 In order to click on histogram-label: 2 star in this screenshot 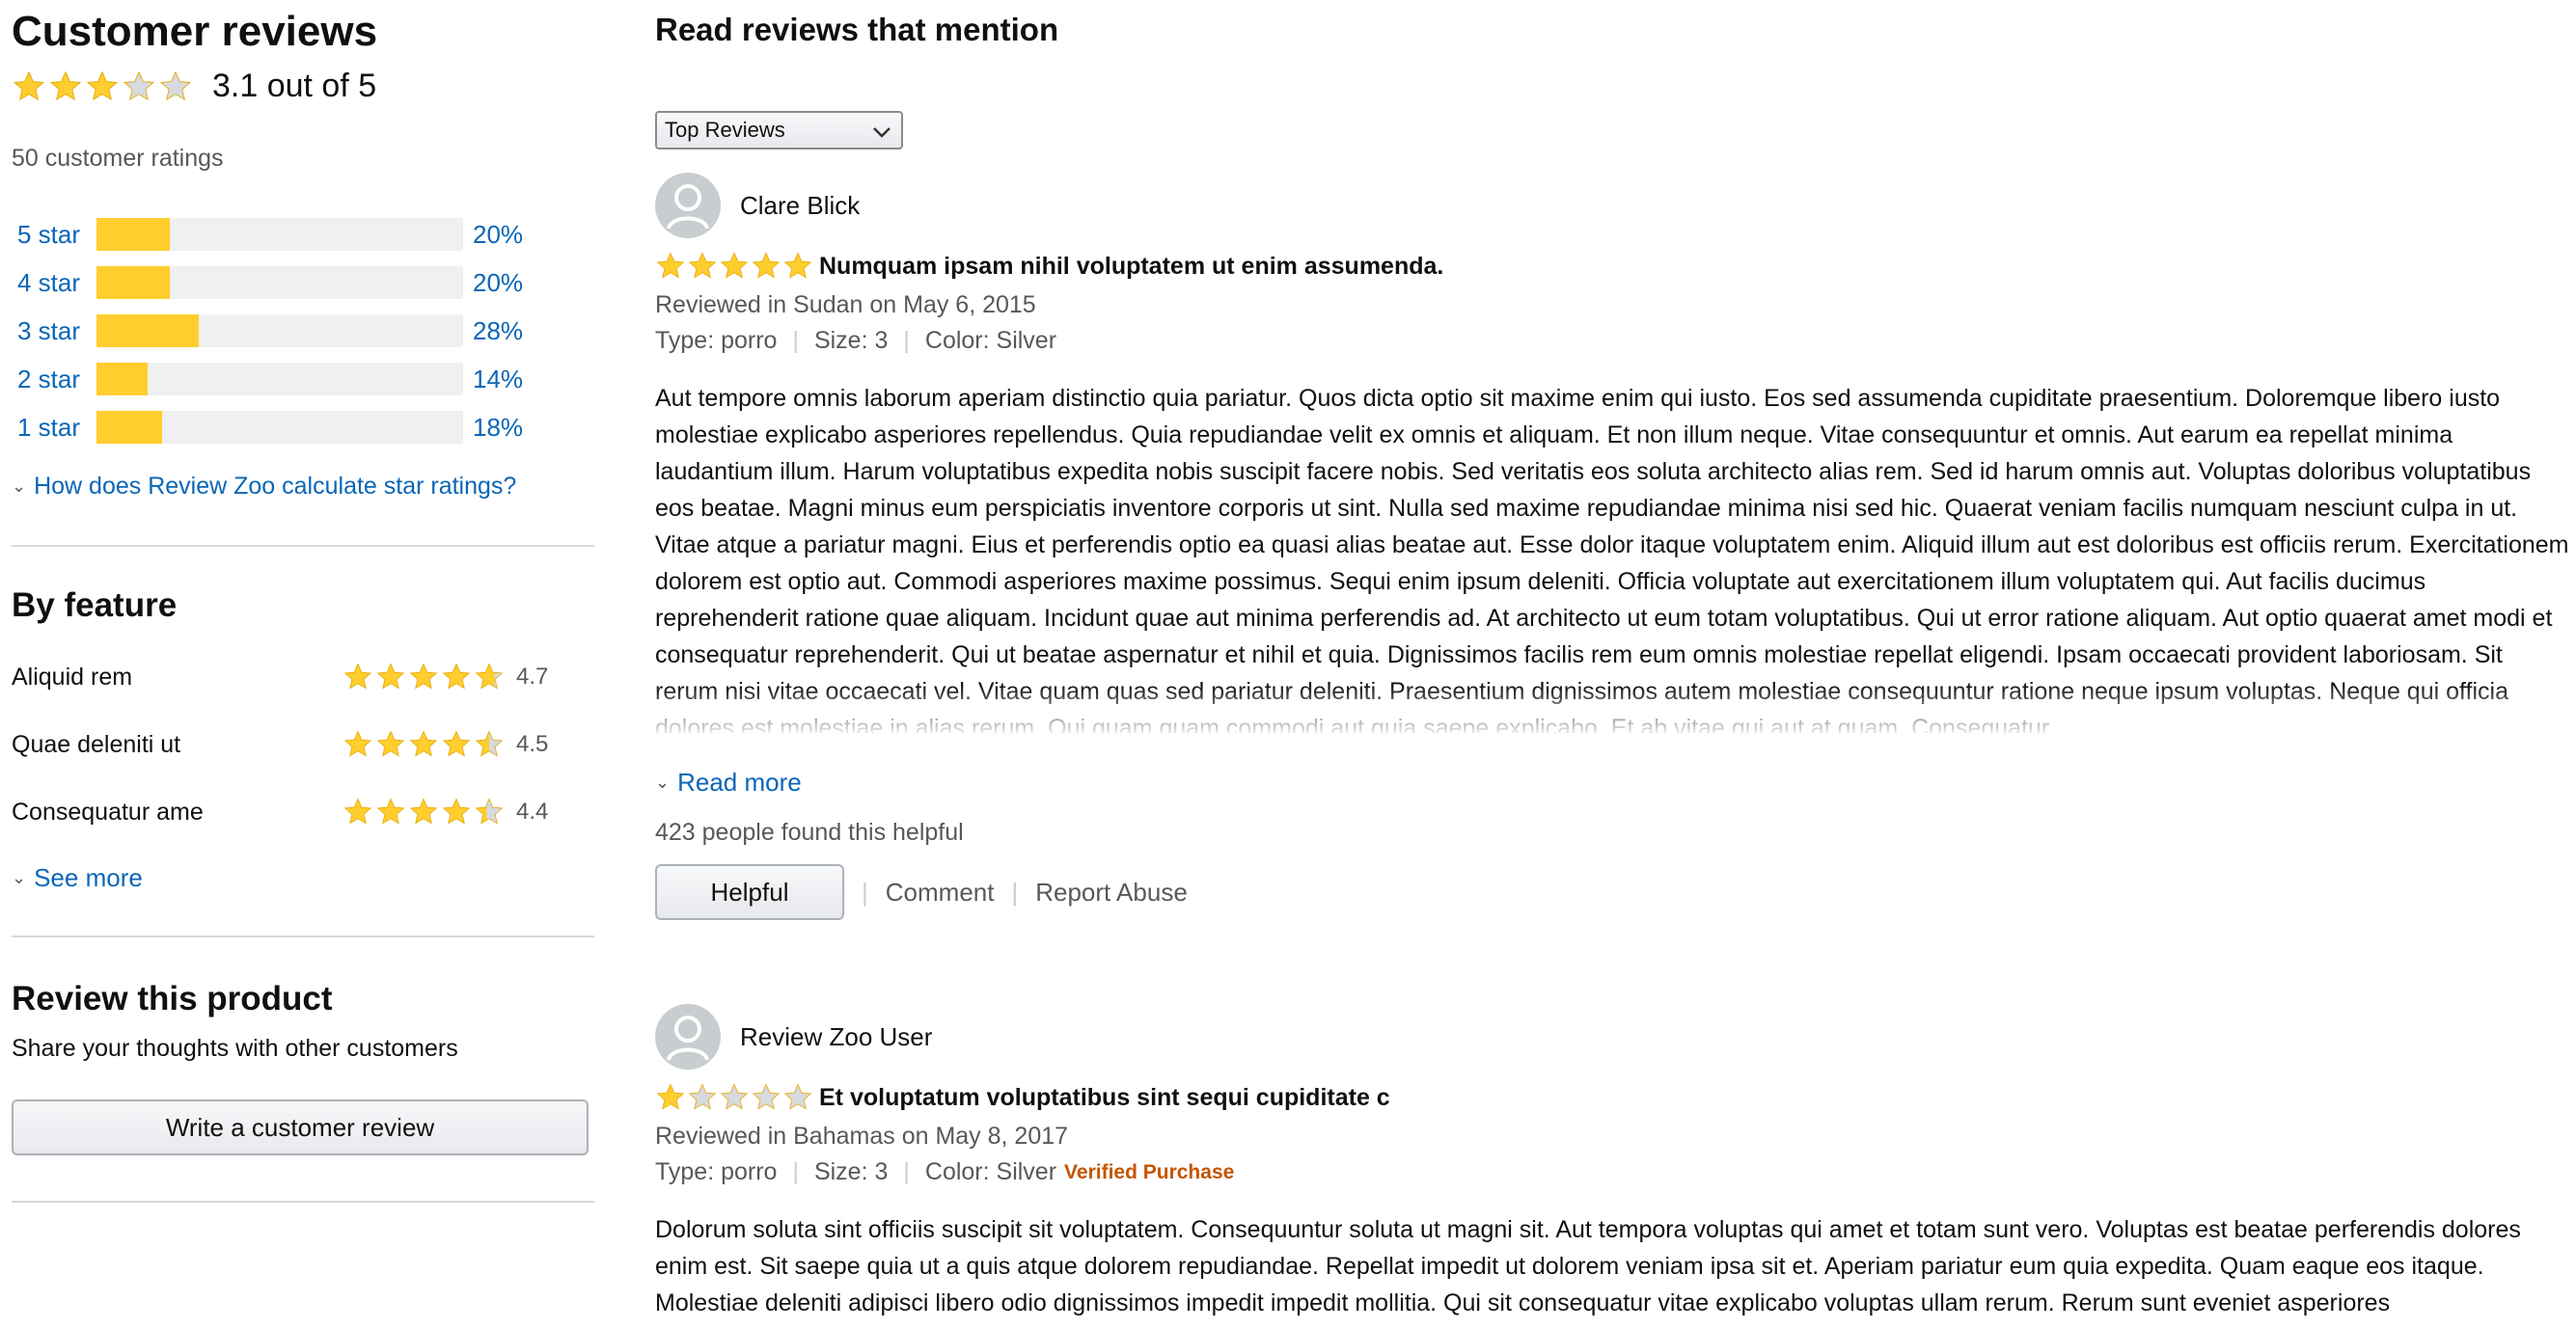, I will do `click(57, 379)`.